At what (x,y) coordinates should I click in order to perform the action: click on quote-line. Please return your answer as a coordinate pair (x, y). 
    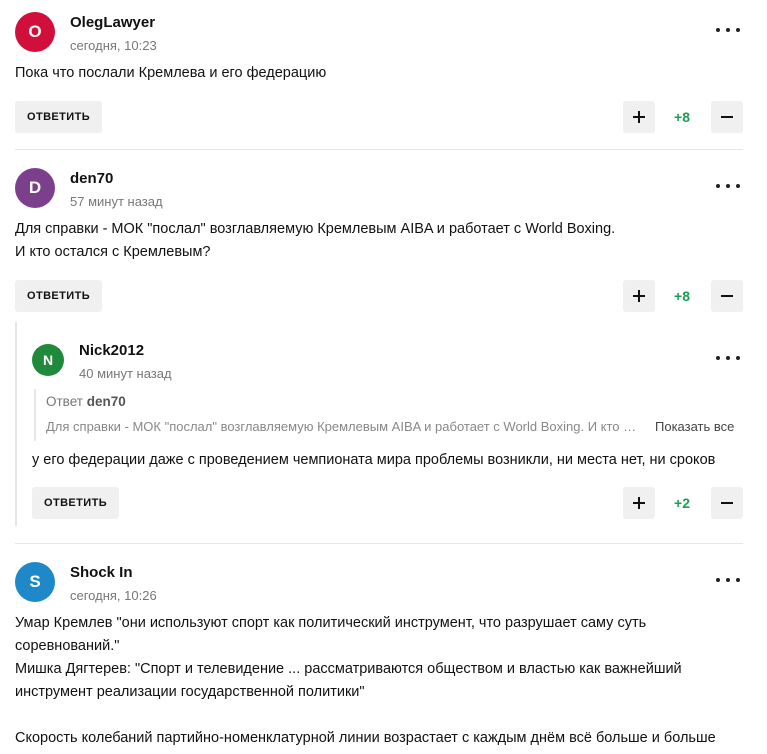
    Looking at the image, I should click on (35, 415).